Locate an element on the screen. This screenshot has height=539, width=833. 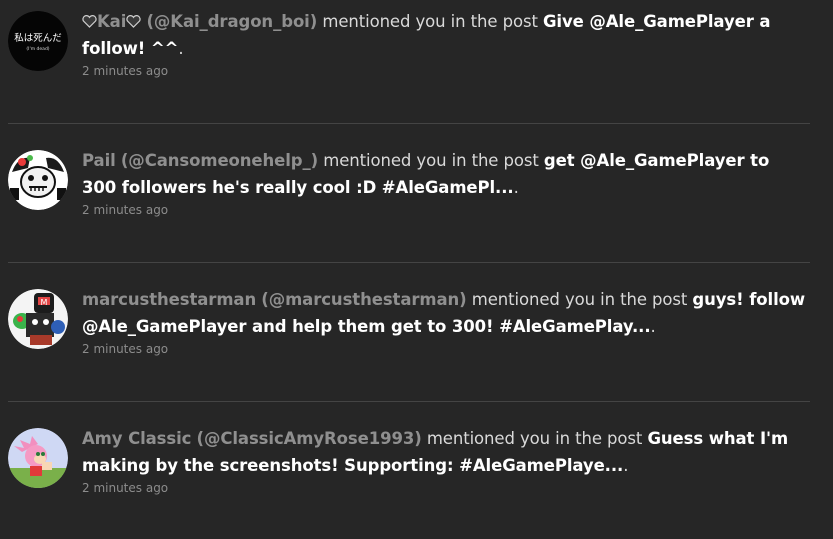
user-handle-link: (@Cansomeonehelp_) is located at coordinates (219, 160).